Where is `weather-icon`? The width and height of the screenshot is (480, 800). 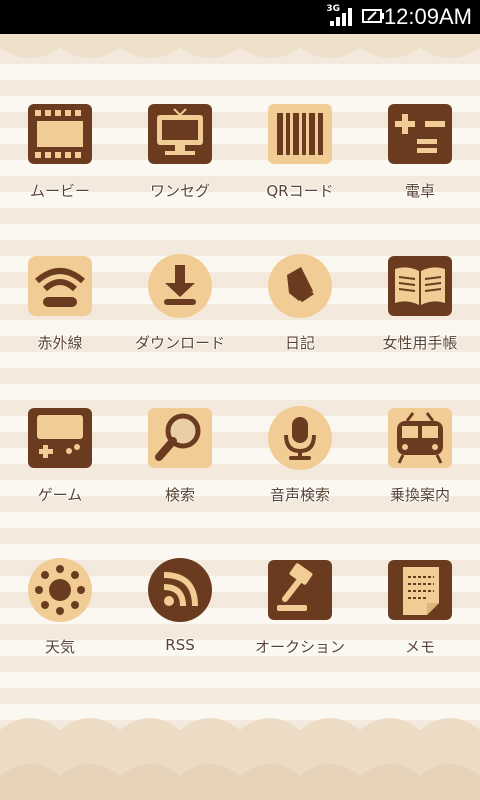
weather-icon is located at coordinates (60, 590).